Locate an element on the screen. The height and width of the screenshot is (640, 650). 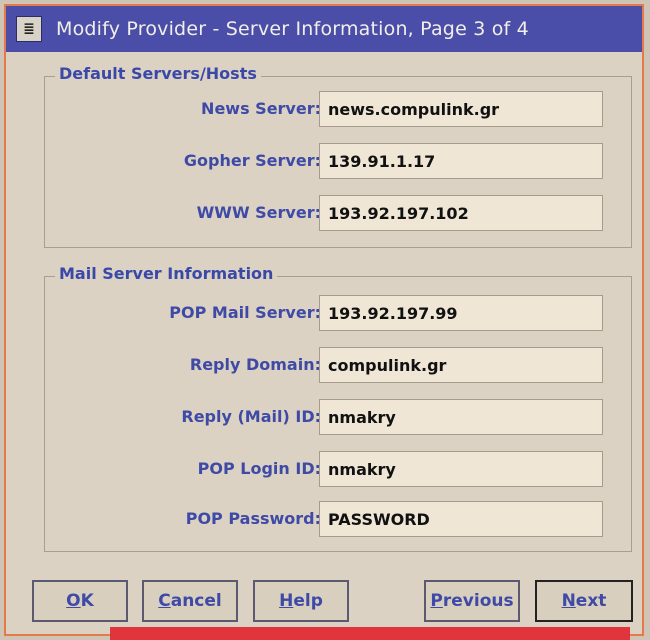
default-servers-group-label: Default Servers/Hosts is located at coordinates (158, 73).